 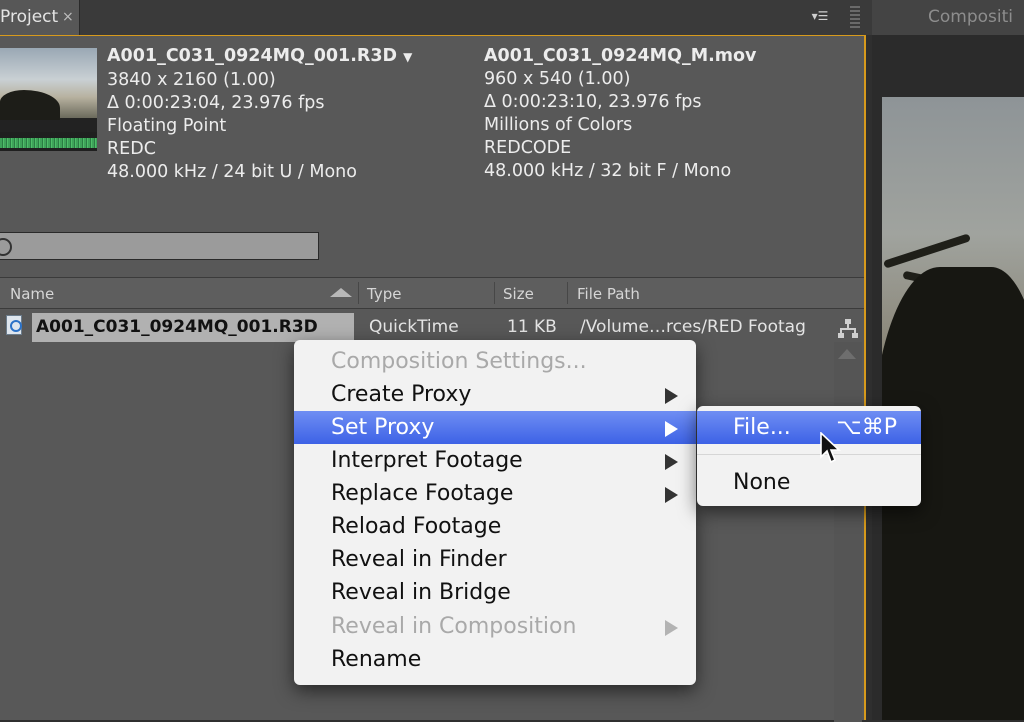 I want to click on menu-divider, so click(x=809, y=454).